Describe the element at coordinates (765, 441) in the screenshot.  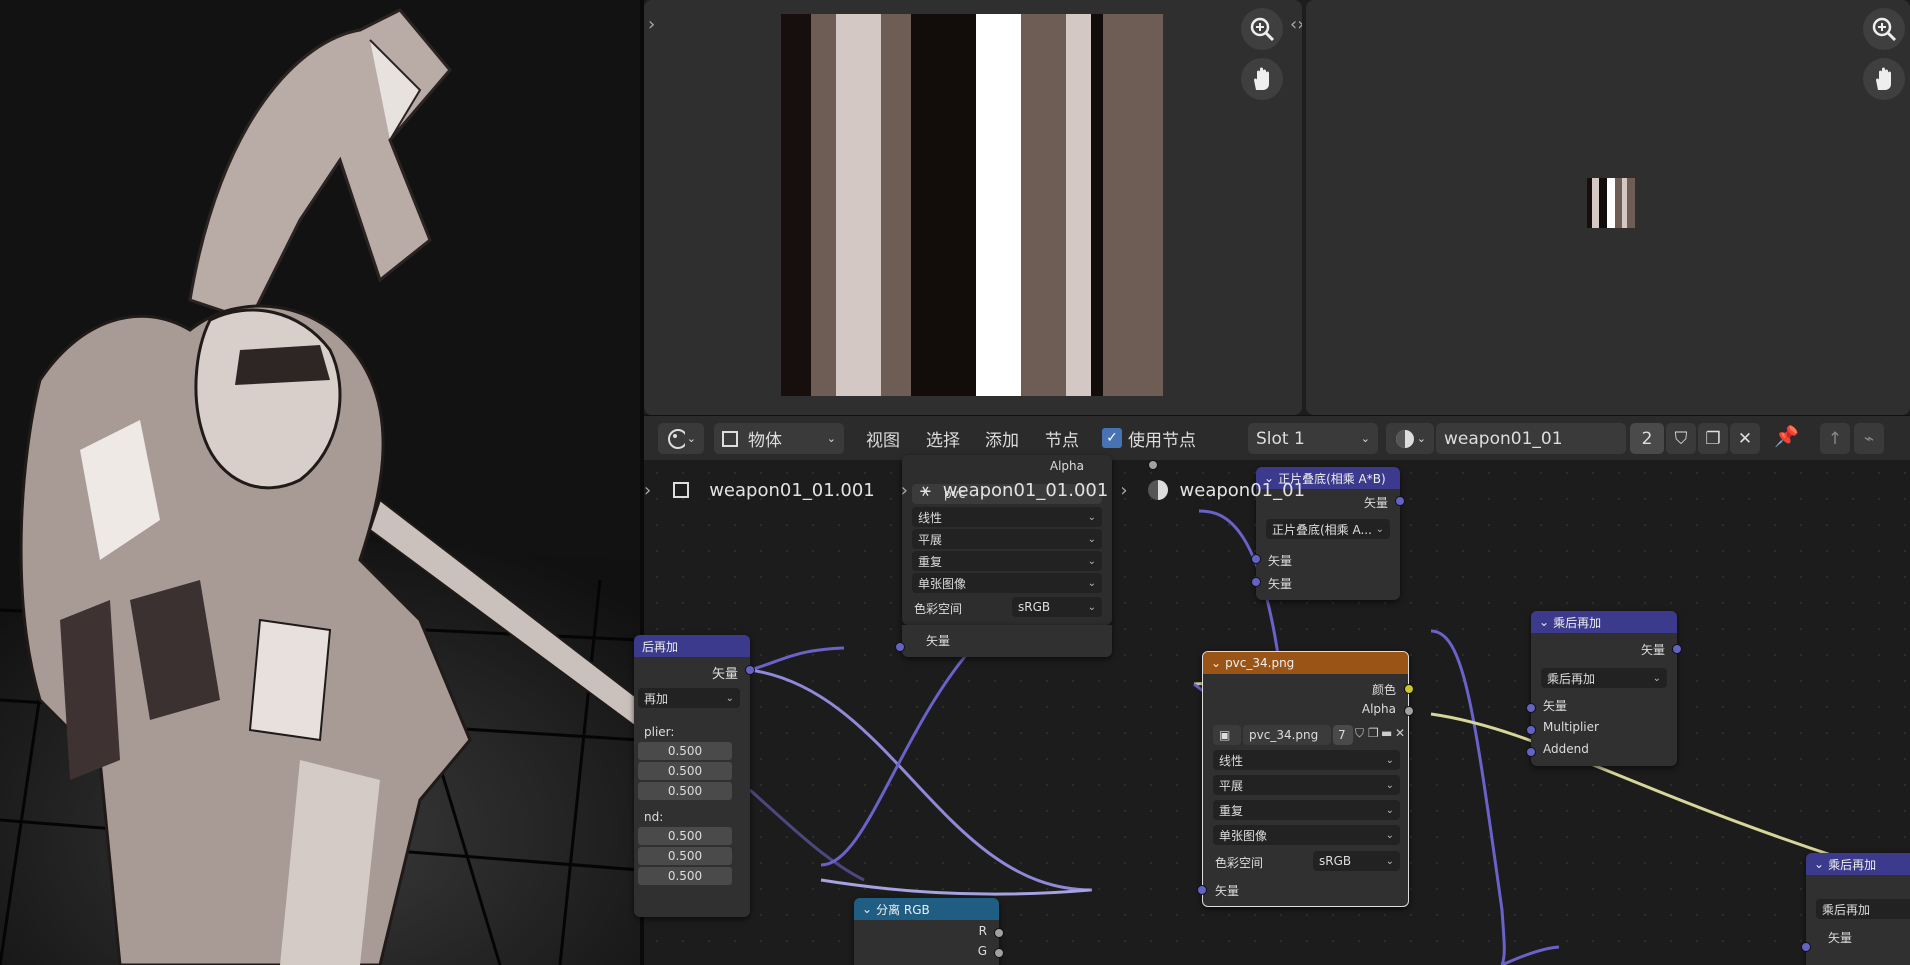
I see `object-mode-label: 物体` at that location.